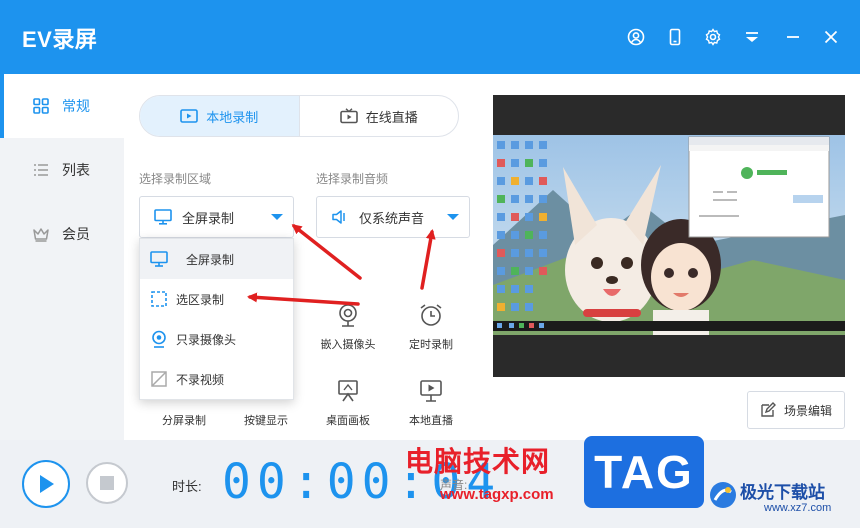  Describe the element at coordinates (338, 217) in the screenshot. I see `speaker-icon` at that location.